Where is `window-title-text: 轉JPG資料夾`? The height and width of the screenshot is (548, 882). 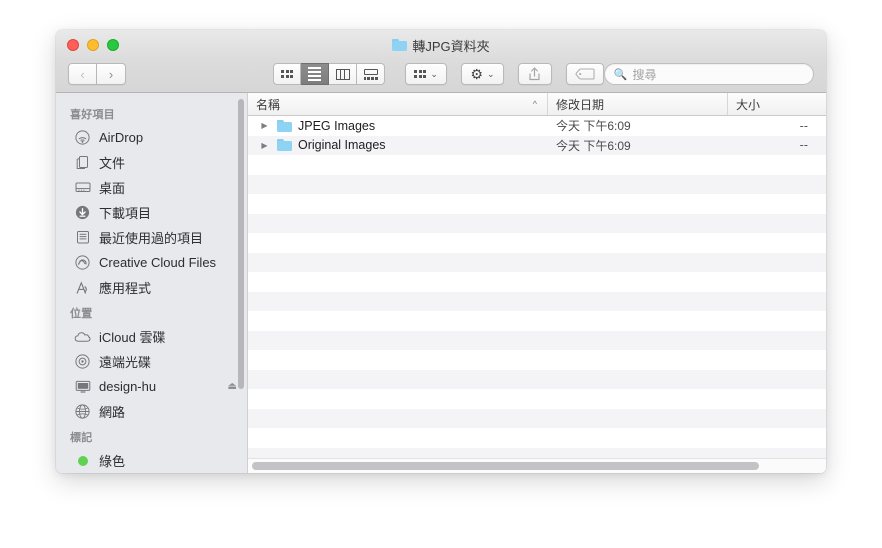 window-title-text: 轉JPG資料夾 is located at coordinates (451, 46).